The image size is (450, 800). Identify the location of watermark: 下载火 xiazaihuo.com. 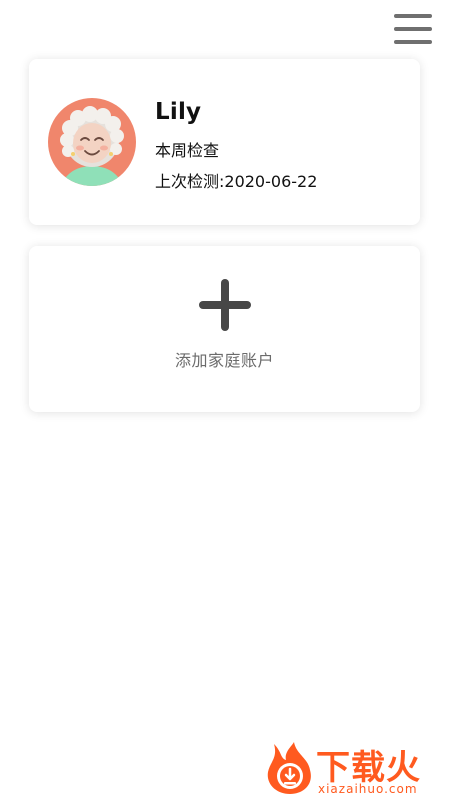
(356, 768).